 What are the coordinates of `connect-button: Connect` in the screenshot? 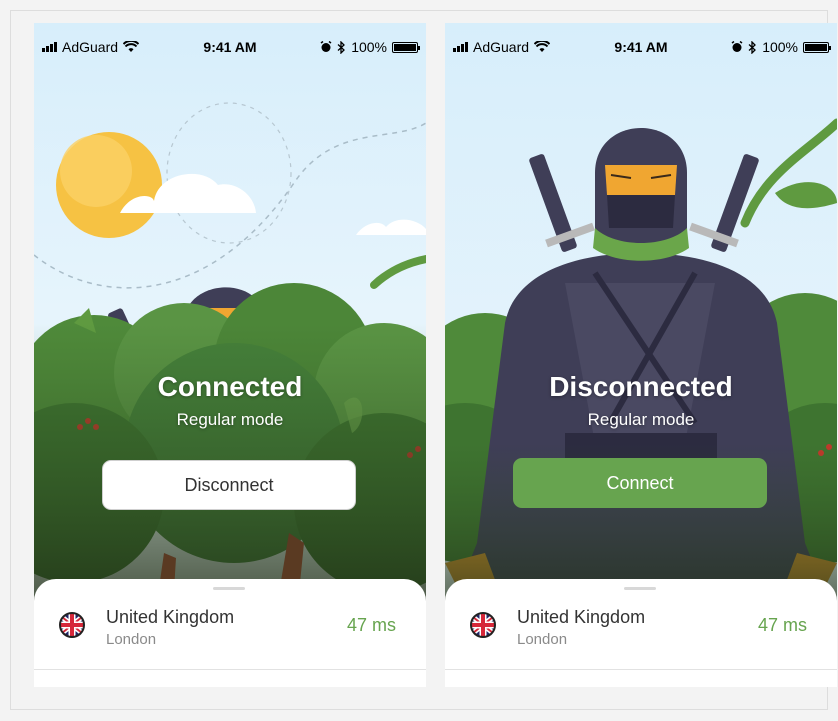 It's located at (640, 483).